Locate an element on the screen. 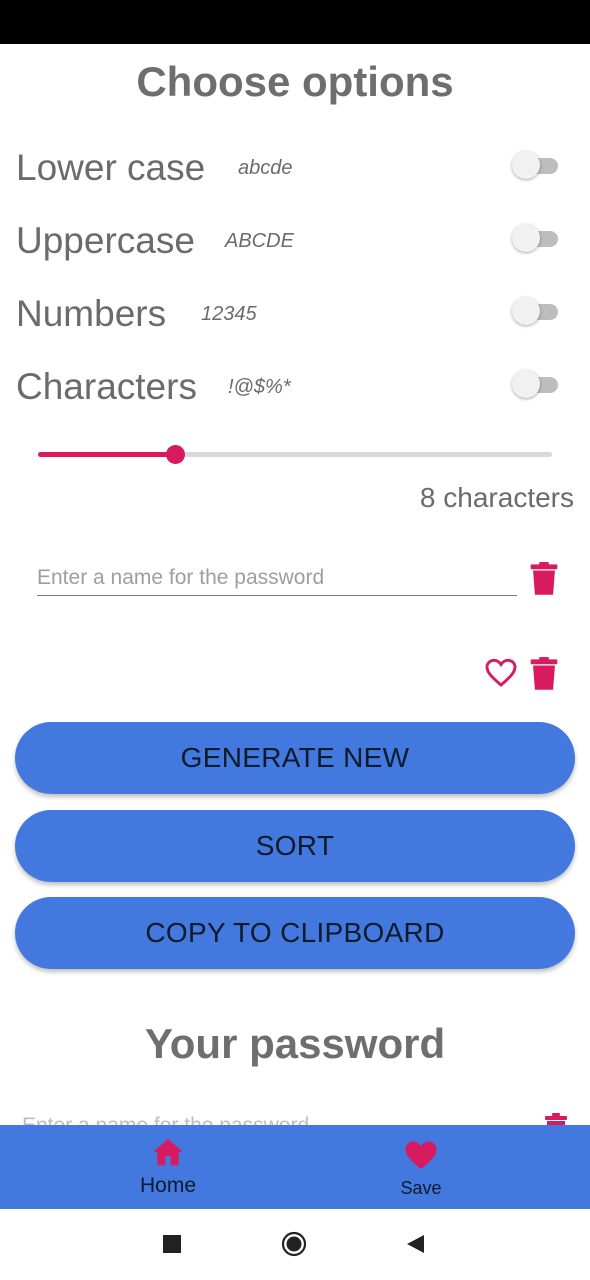 This screenshot has width=590, height=1280. nav-save-label: Save is located at coordinates (421, 1188).